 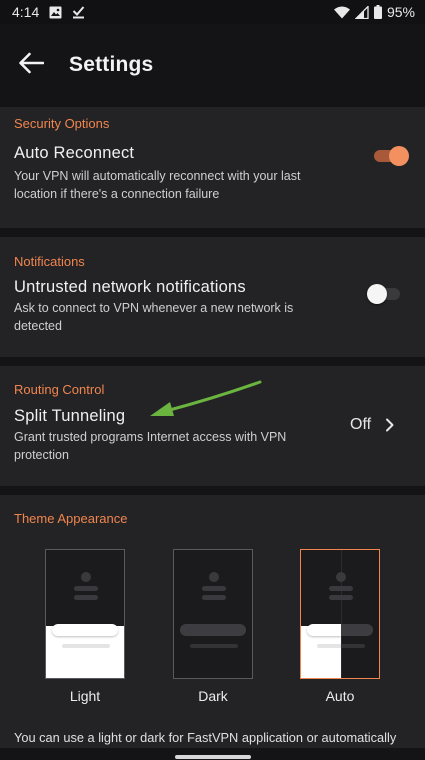 I want to click on navigation-handle, so click(x=212, y=754).